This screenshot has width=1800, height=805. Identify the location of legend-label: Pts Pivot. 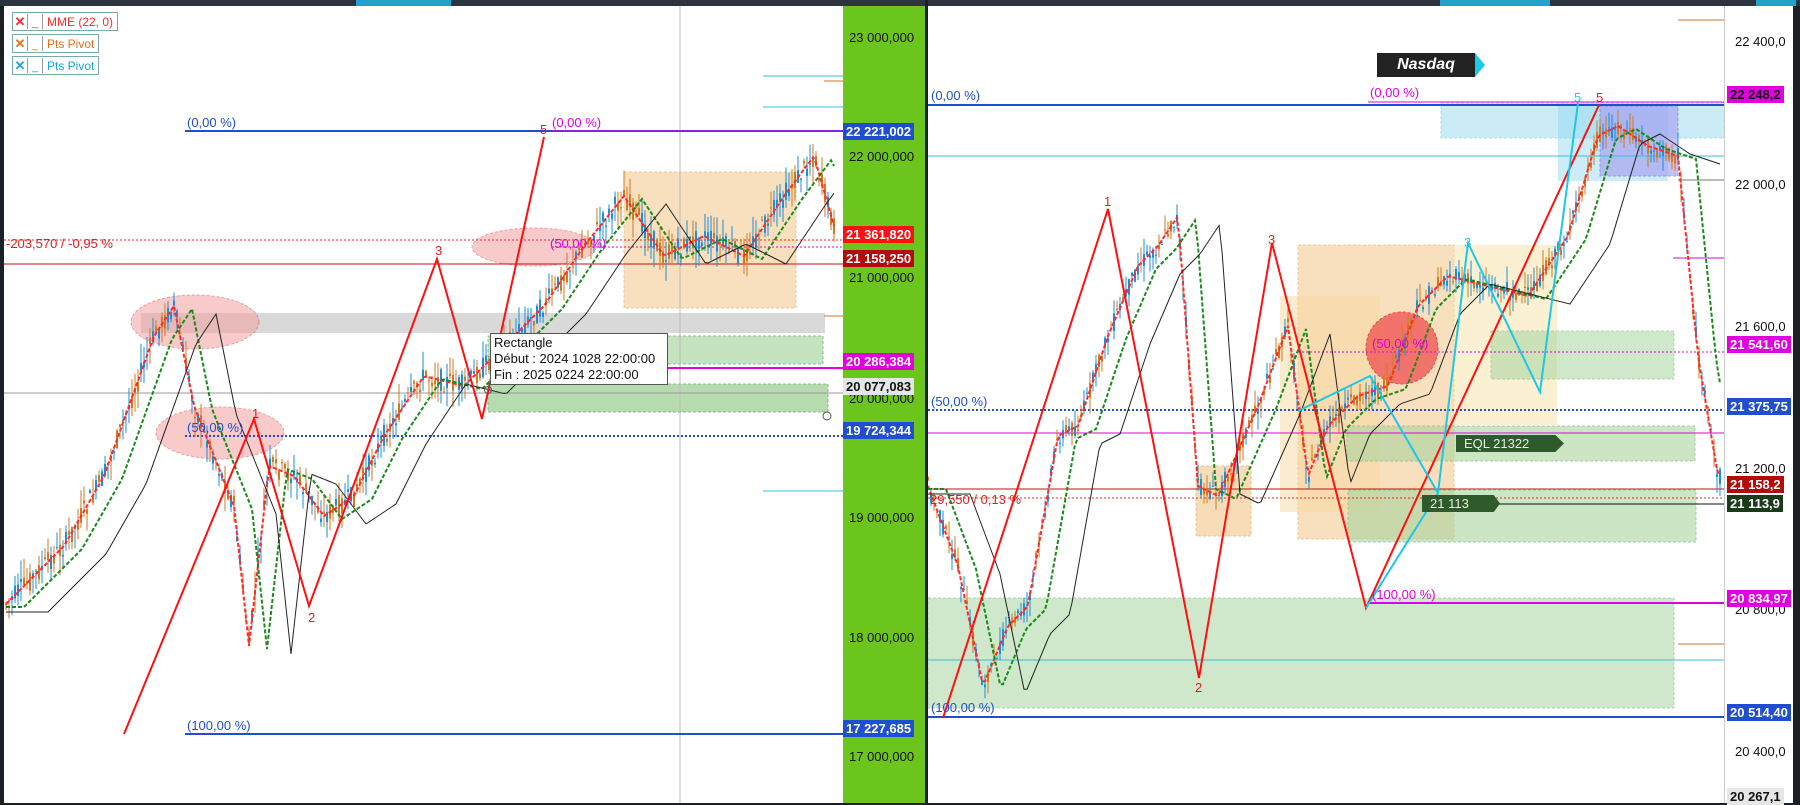
(71, 43).